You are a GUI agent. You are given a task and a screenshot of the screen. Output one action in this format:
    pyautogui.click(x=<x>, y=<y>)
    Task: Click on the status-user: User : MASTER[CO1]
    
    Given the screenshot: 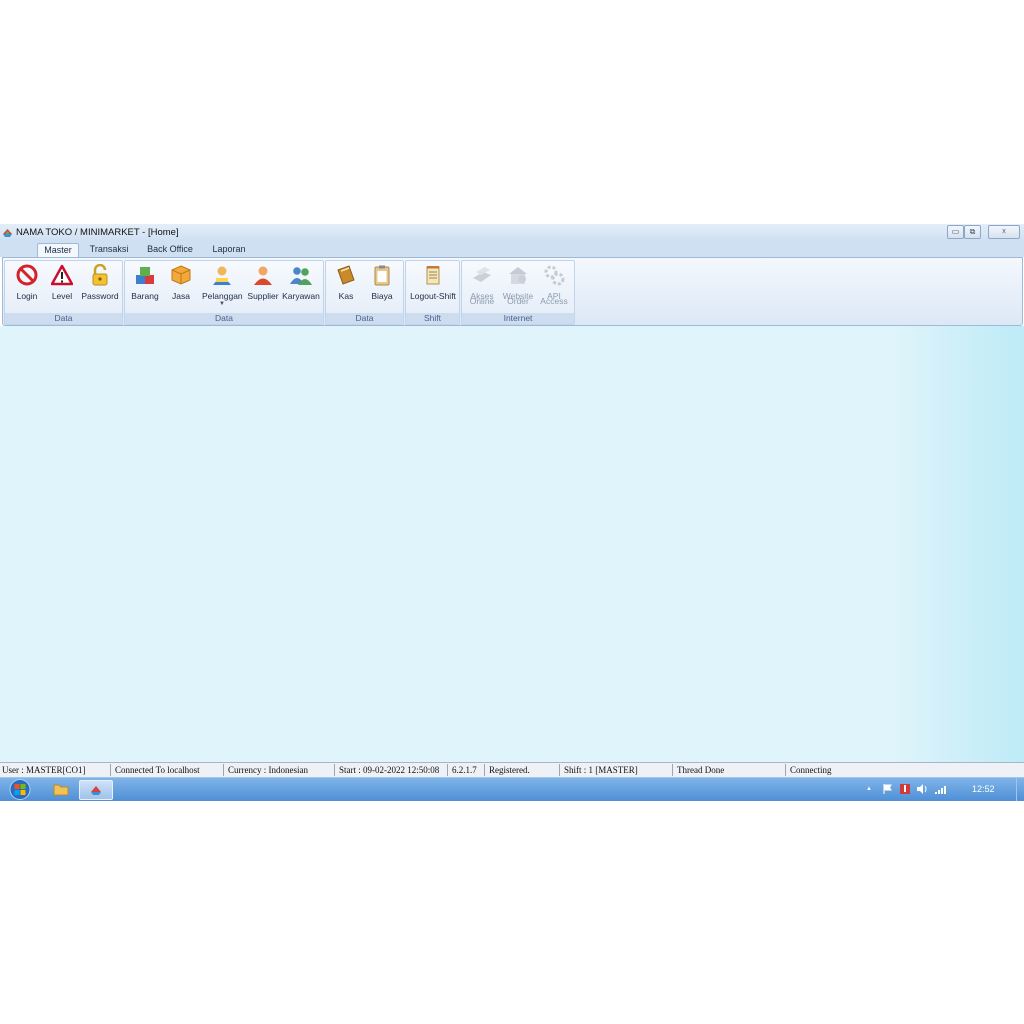 What is the action you would take?
    pyautogui.click(x=55, y=770)
    